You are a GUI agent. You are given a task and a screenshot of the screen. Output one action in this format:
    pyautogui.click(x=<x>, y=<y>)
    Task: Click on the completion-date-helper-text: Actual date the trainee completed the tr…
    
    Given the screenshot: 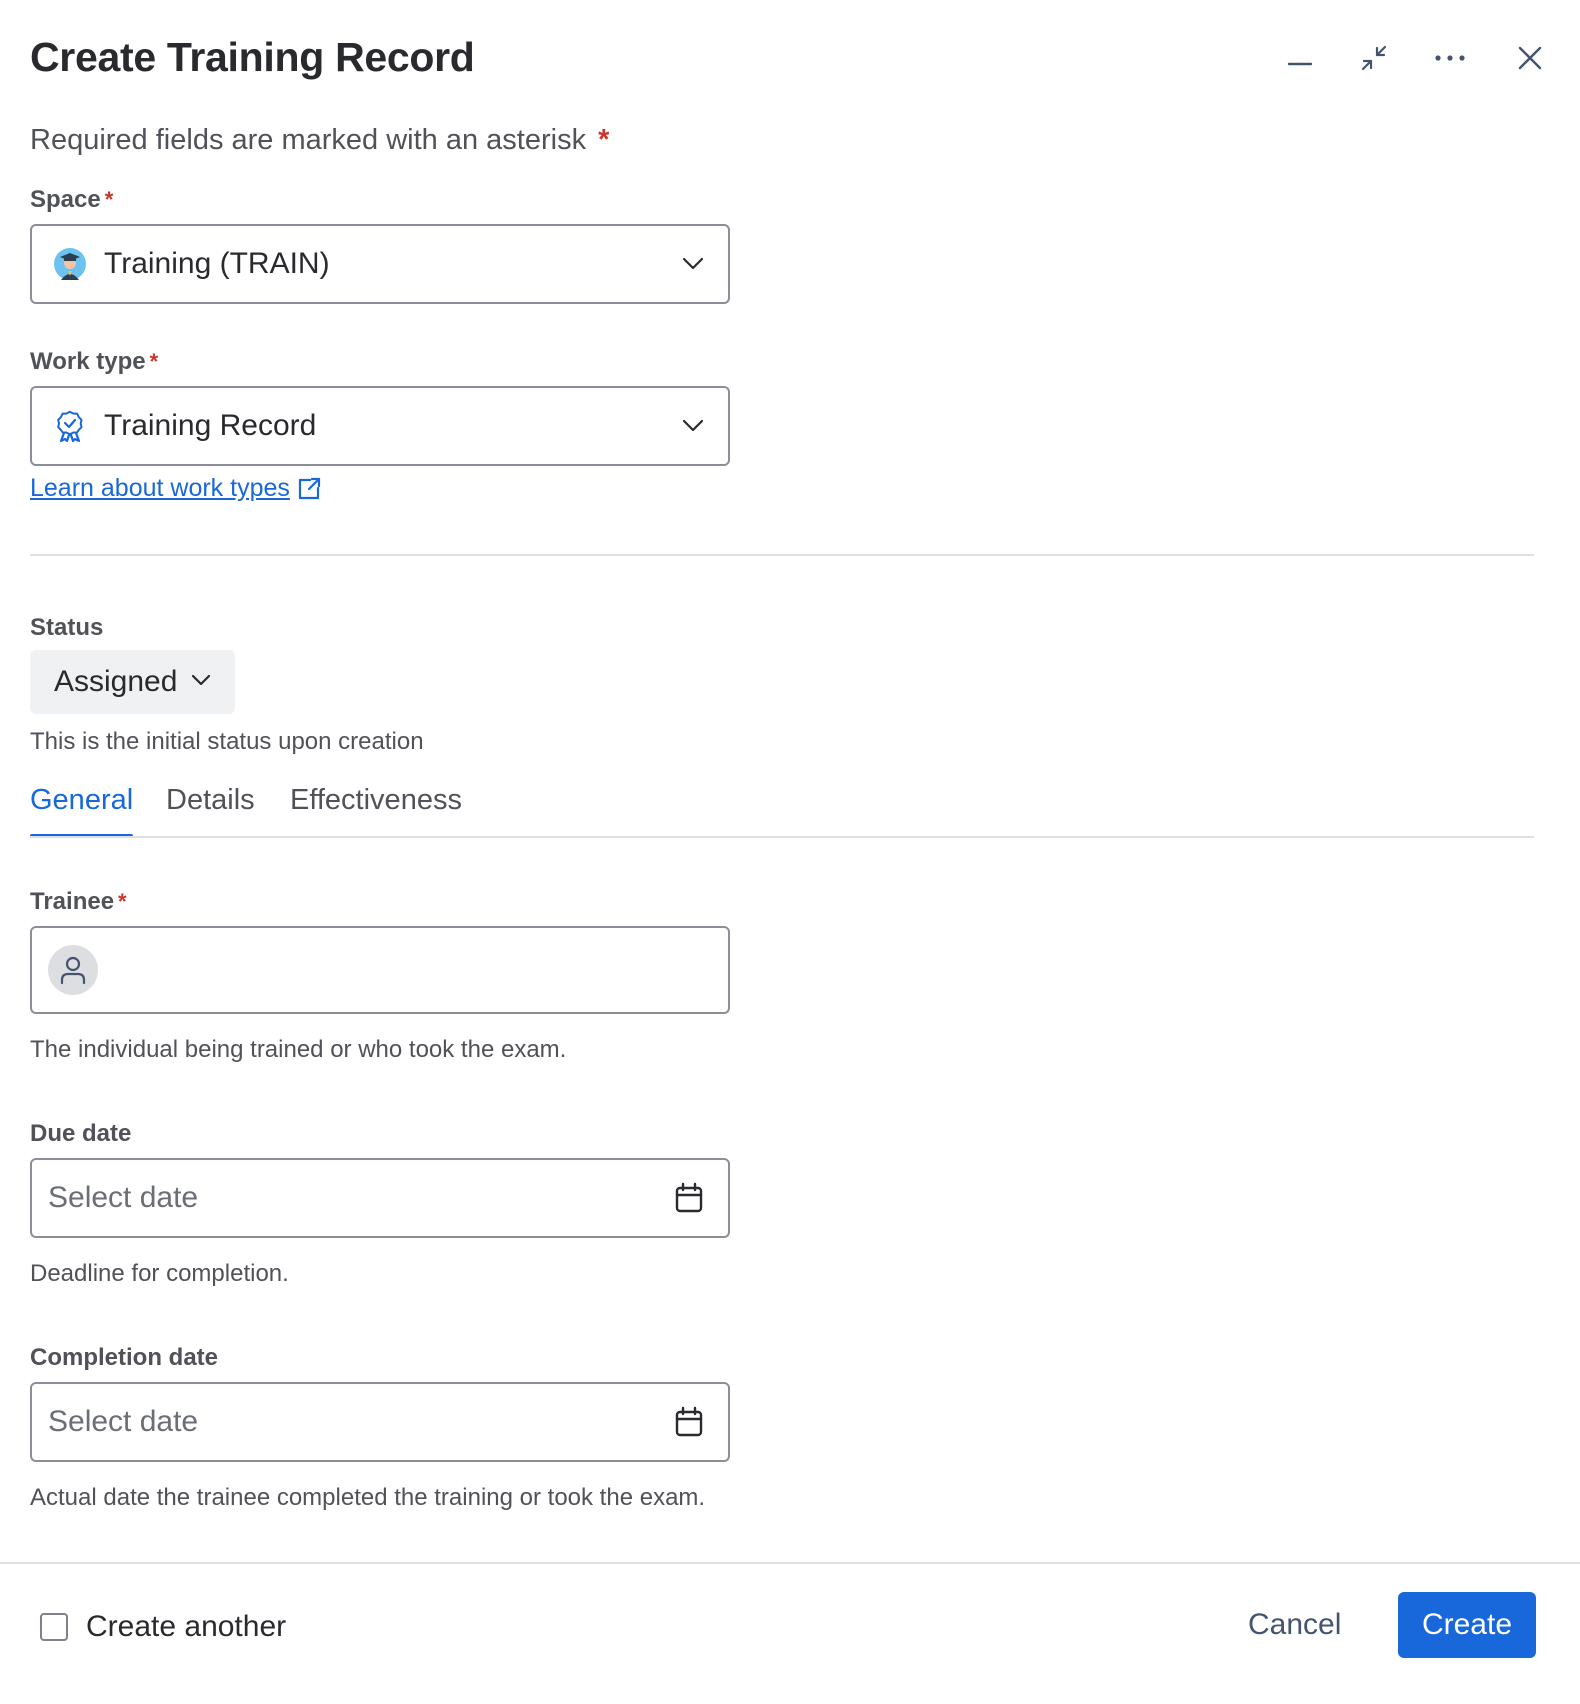 What is the action you would take?
    pyautogui.click(x=368, y=1497)
    